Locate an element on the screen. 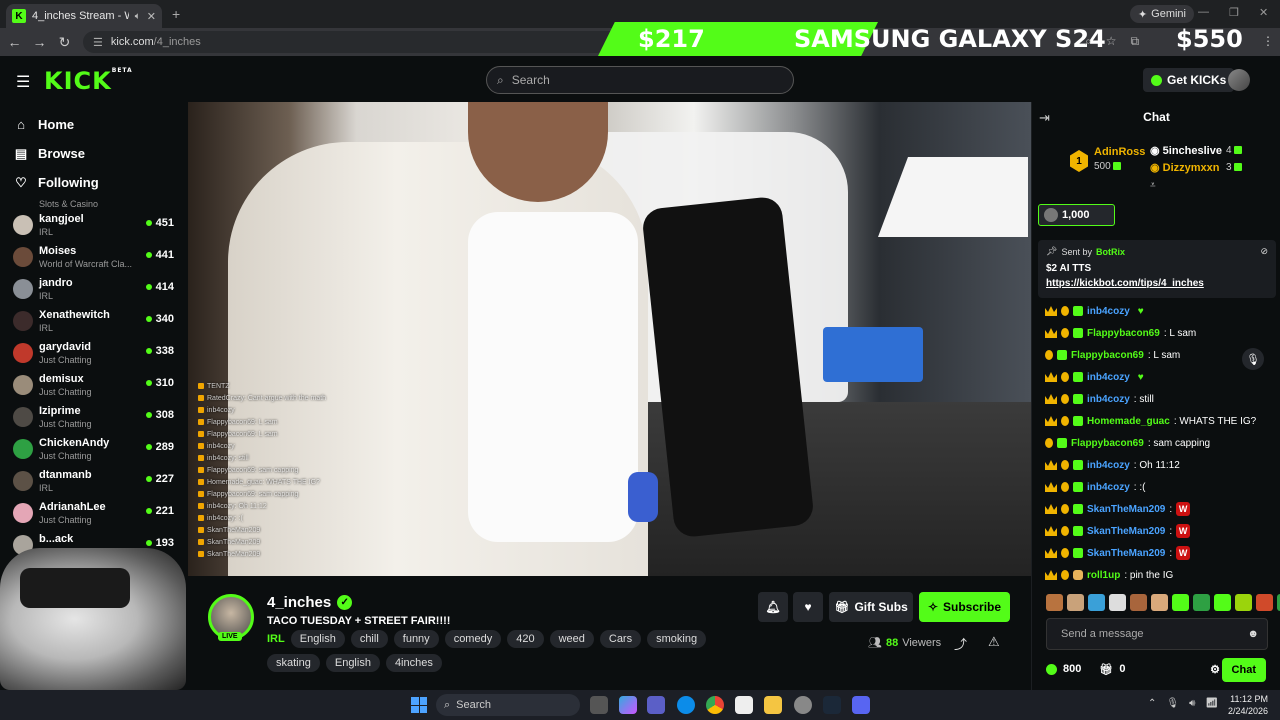 The width and height of the screenshot is (1280, 720). settings-gear-icon: ⚙ is located at coordinates (1215, 669).